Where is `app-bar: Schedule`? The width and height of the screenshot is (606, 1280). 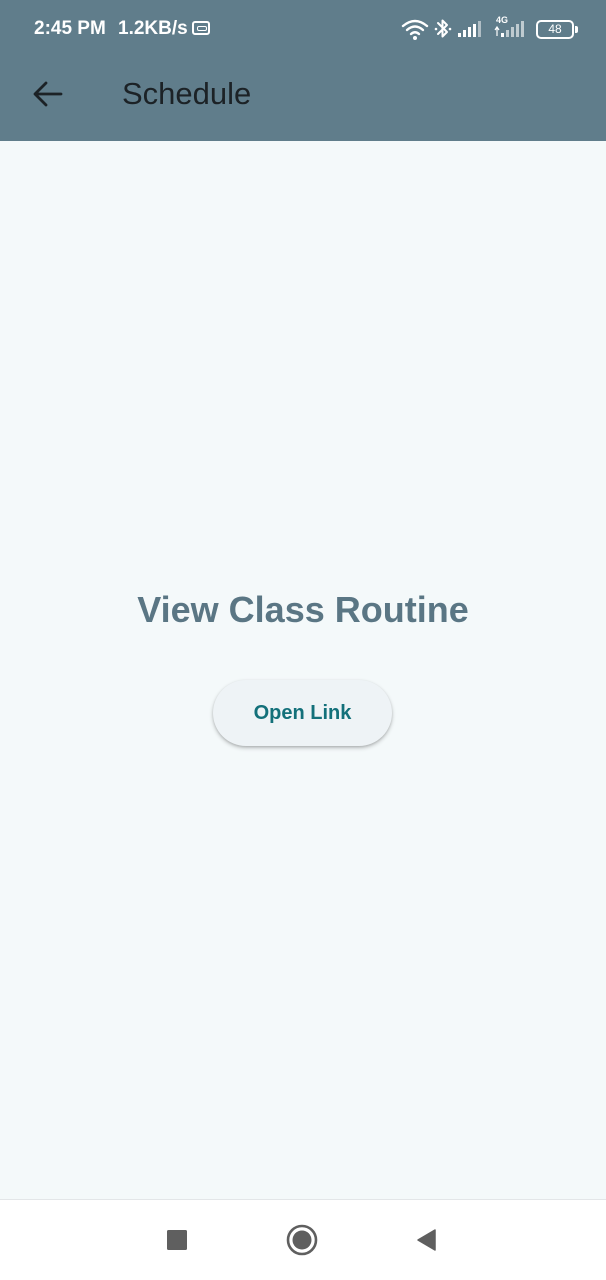 app-bar: Schedule is located at coordinates (303, 100).